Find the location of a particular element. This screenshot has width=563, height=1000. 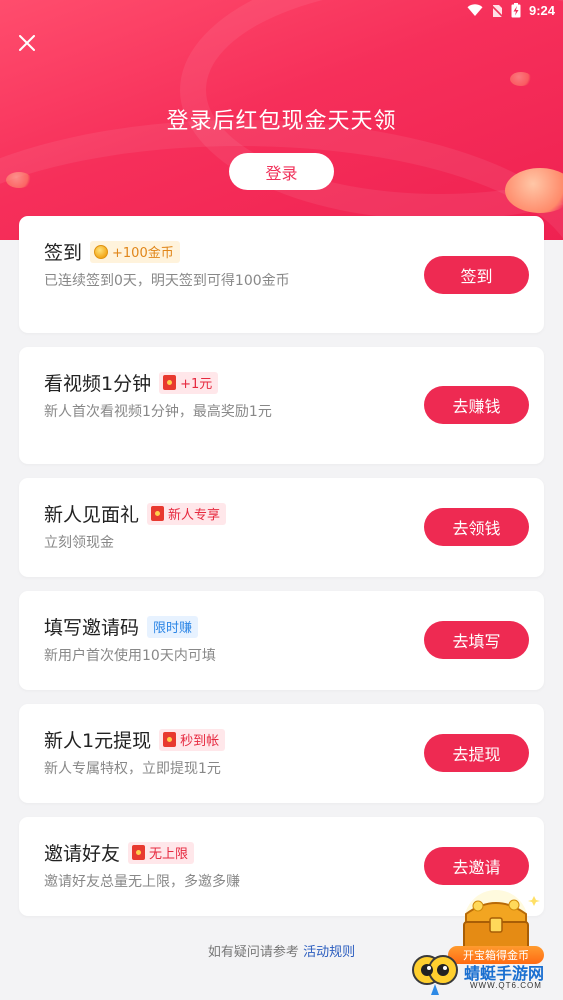

task-card-withdraw: 新人1元提现 秒到帐 新人专属特权，立即提现1元 去提现 is located at coordinates (281, 753).